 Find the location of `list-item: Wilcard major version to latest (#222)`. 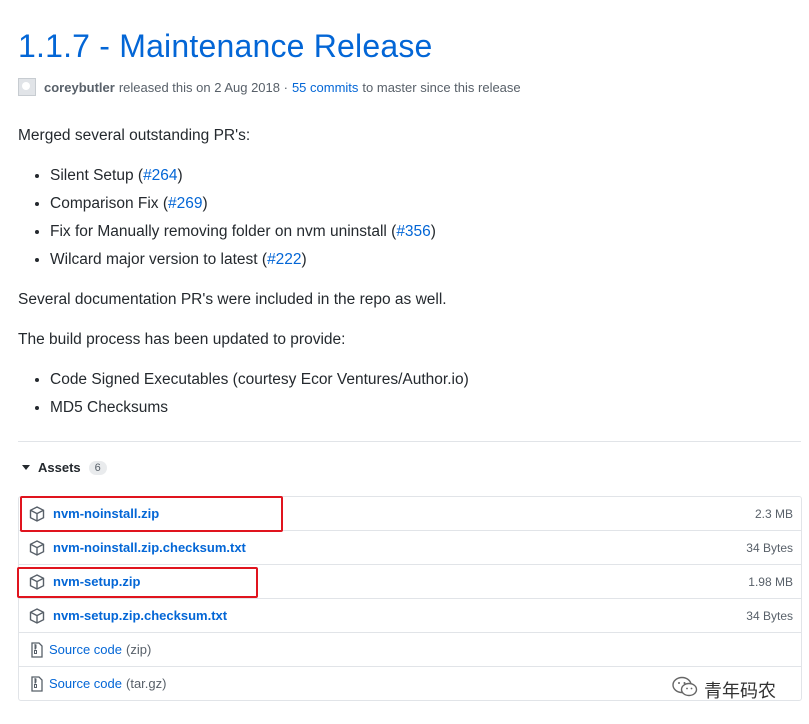

list-item: Wilcard major version to latest (#222) is located at coordinates (424, 260).